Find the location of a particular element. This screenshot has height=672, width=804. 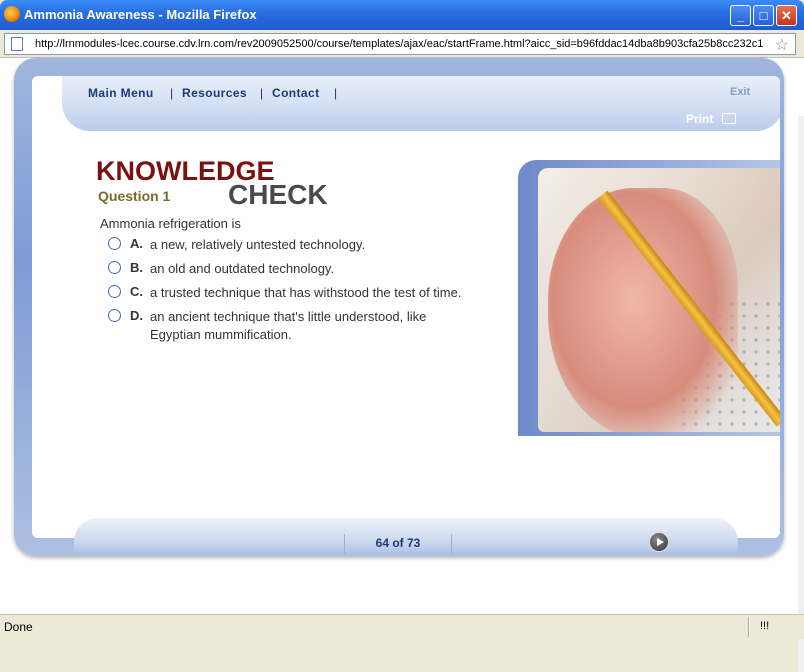

answer-letter: A. is located at coordinates (136, 243).